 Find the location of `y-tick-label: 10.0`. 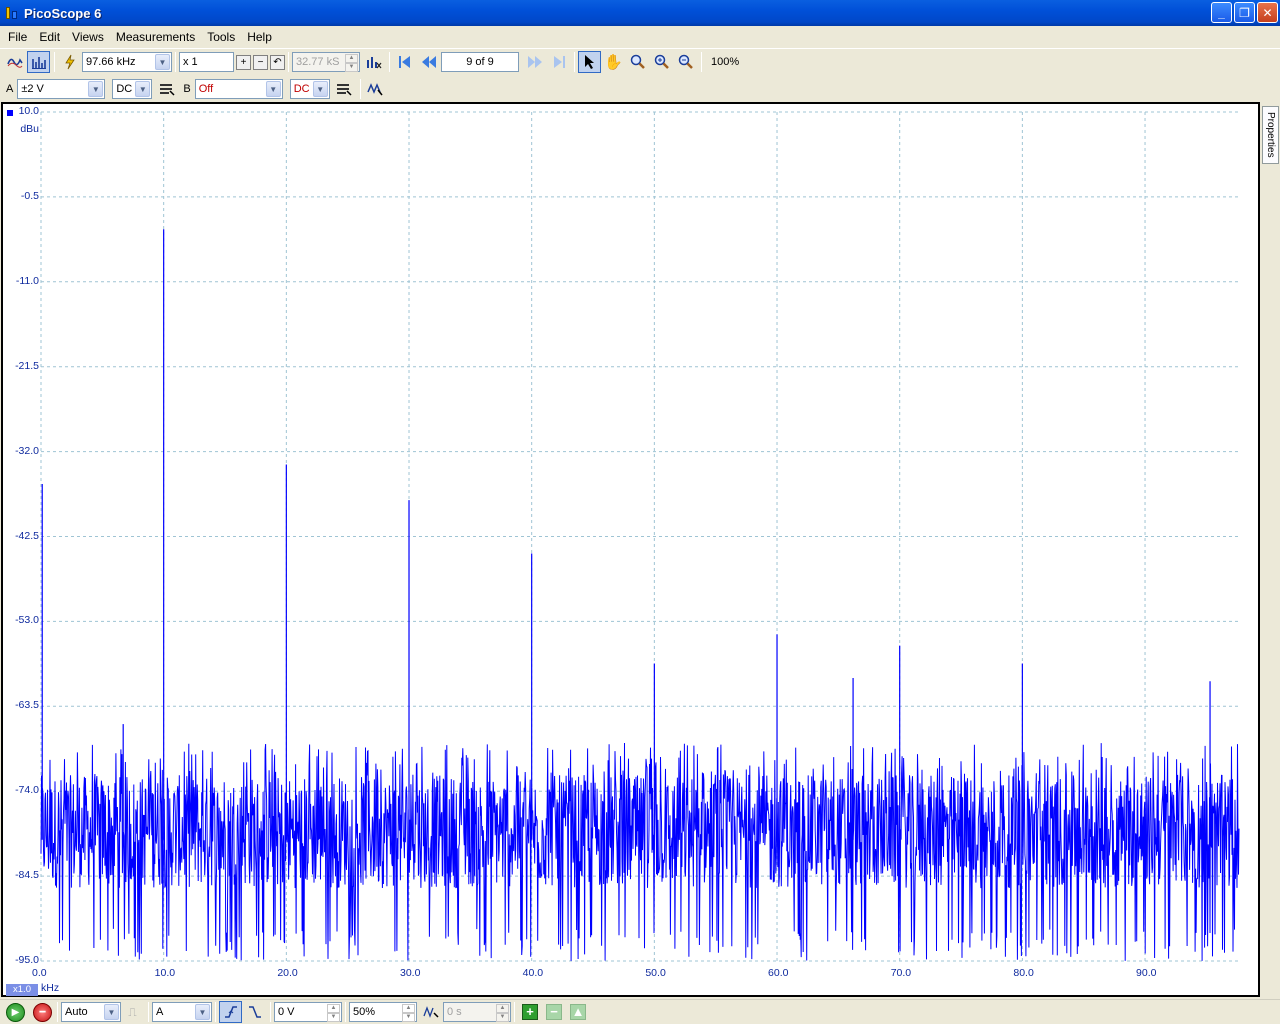

y-tick-label: 10.0 is located at coordinates (28, 111).